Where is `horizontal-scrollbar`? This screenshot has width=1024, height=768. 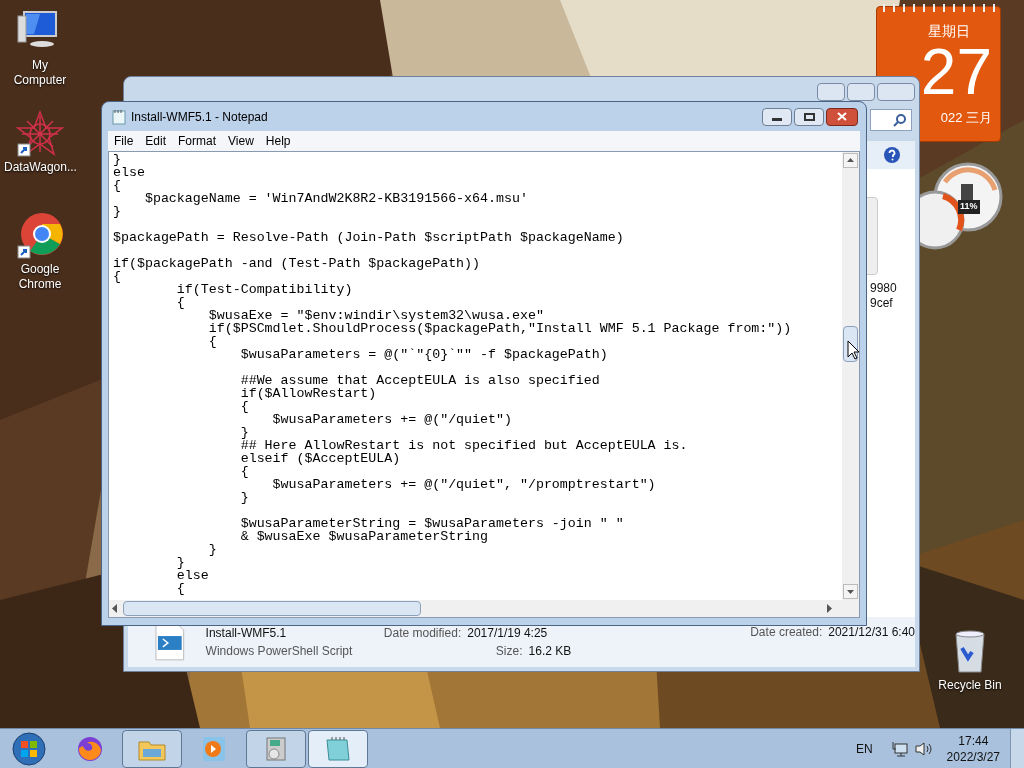 horizontal-scrollbar is located at coordinates (484, 608).